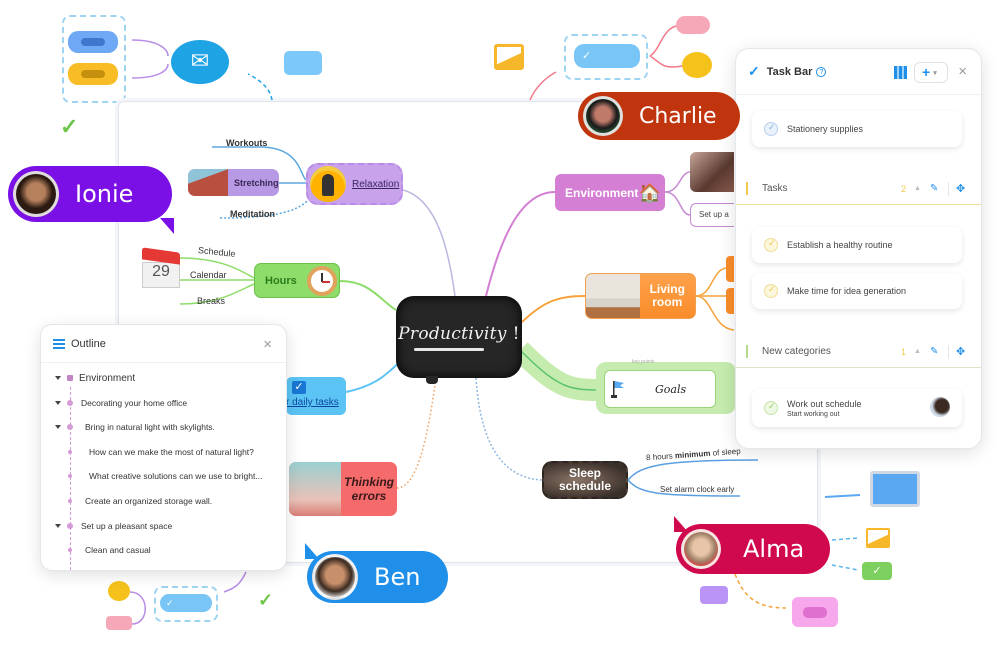 Image resolution: width=1000 pixels, height=651 pixels. Describe the element at coordinates (69, 126) in the screenshot. I see `green-check-icon: ✓` at that location.